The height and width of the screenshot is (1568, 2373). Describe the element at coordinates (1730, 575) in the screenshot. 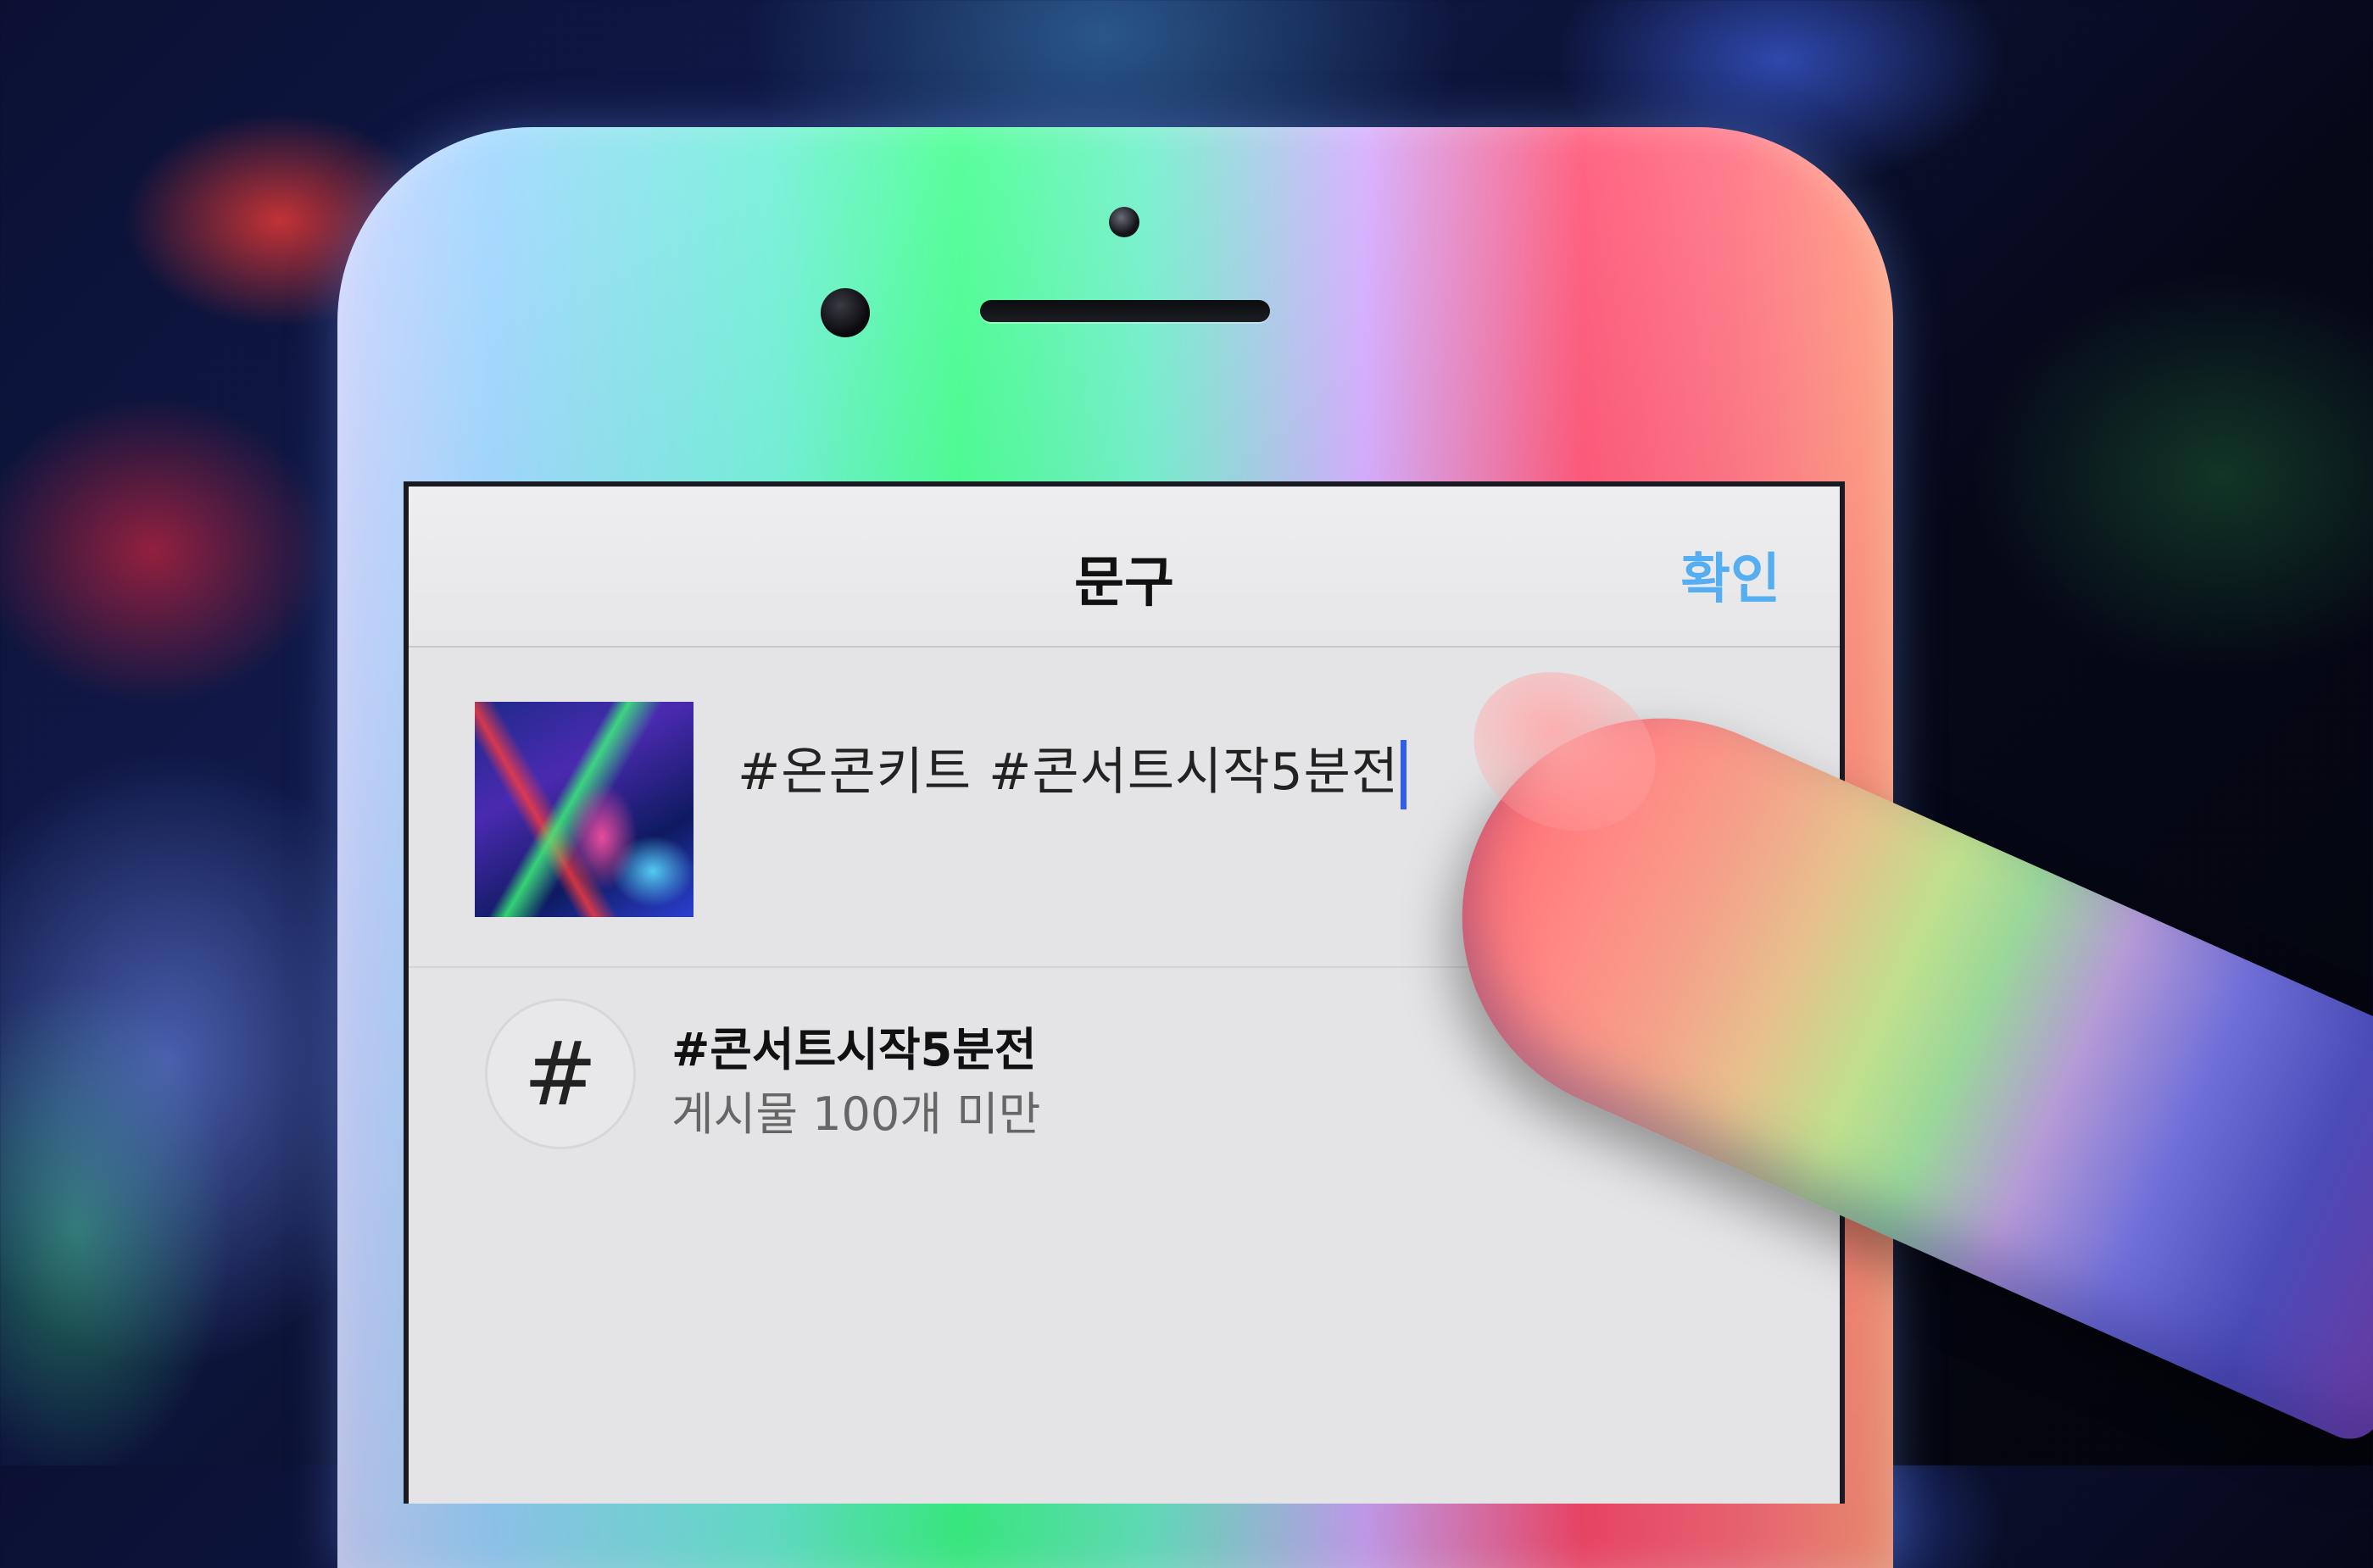

I see `confirm-button: 확인` at that location.